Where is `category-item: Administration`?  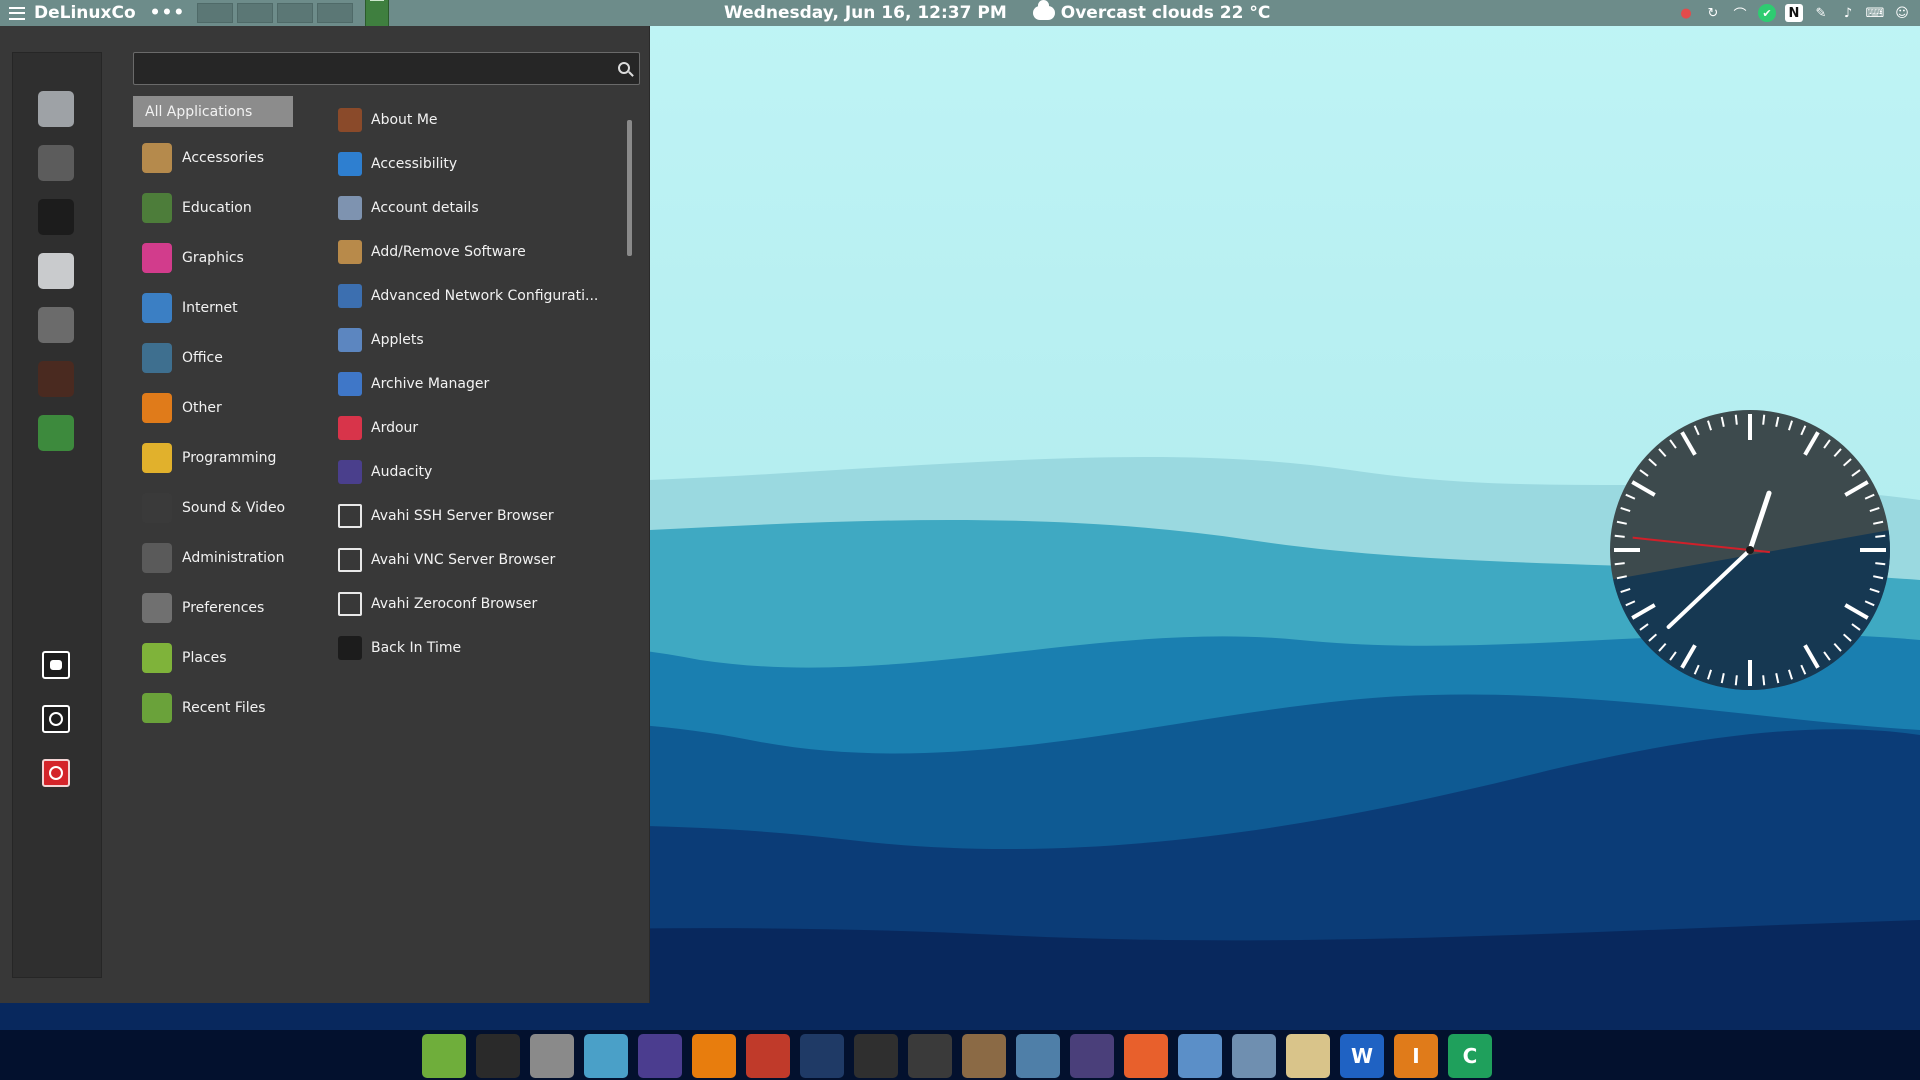 category-item: Administration is located at coordinates (213, 558).